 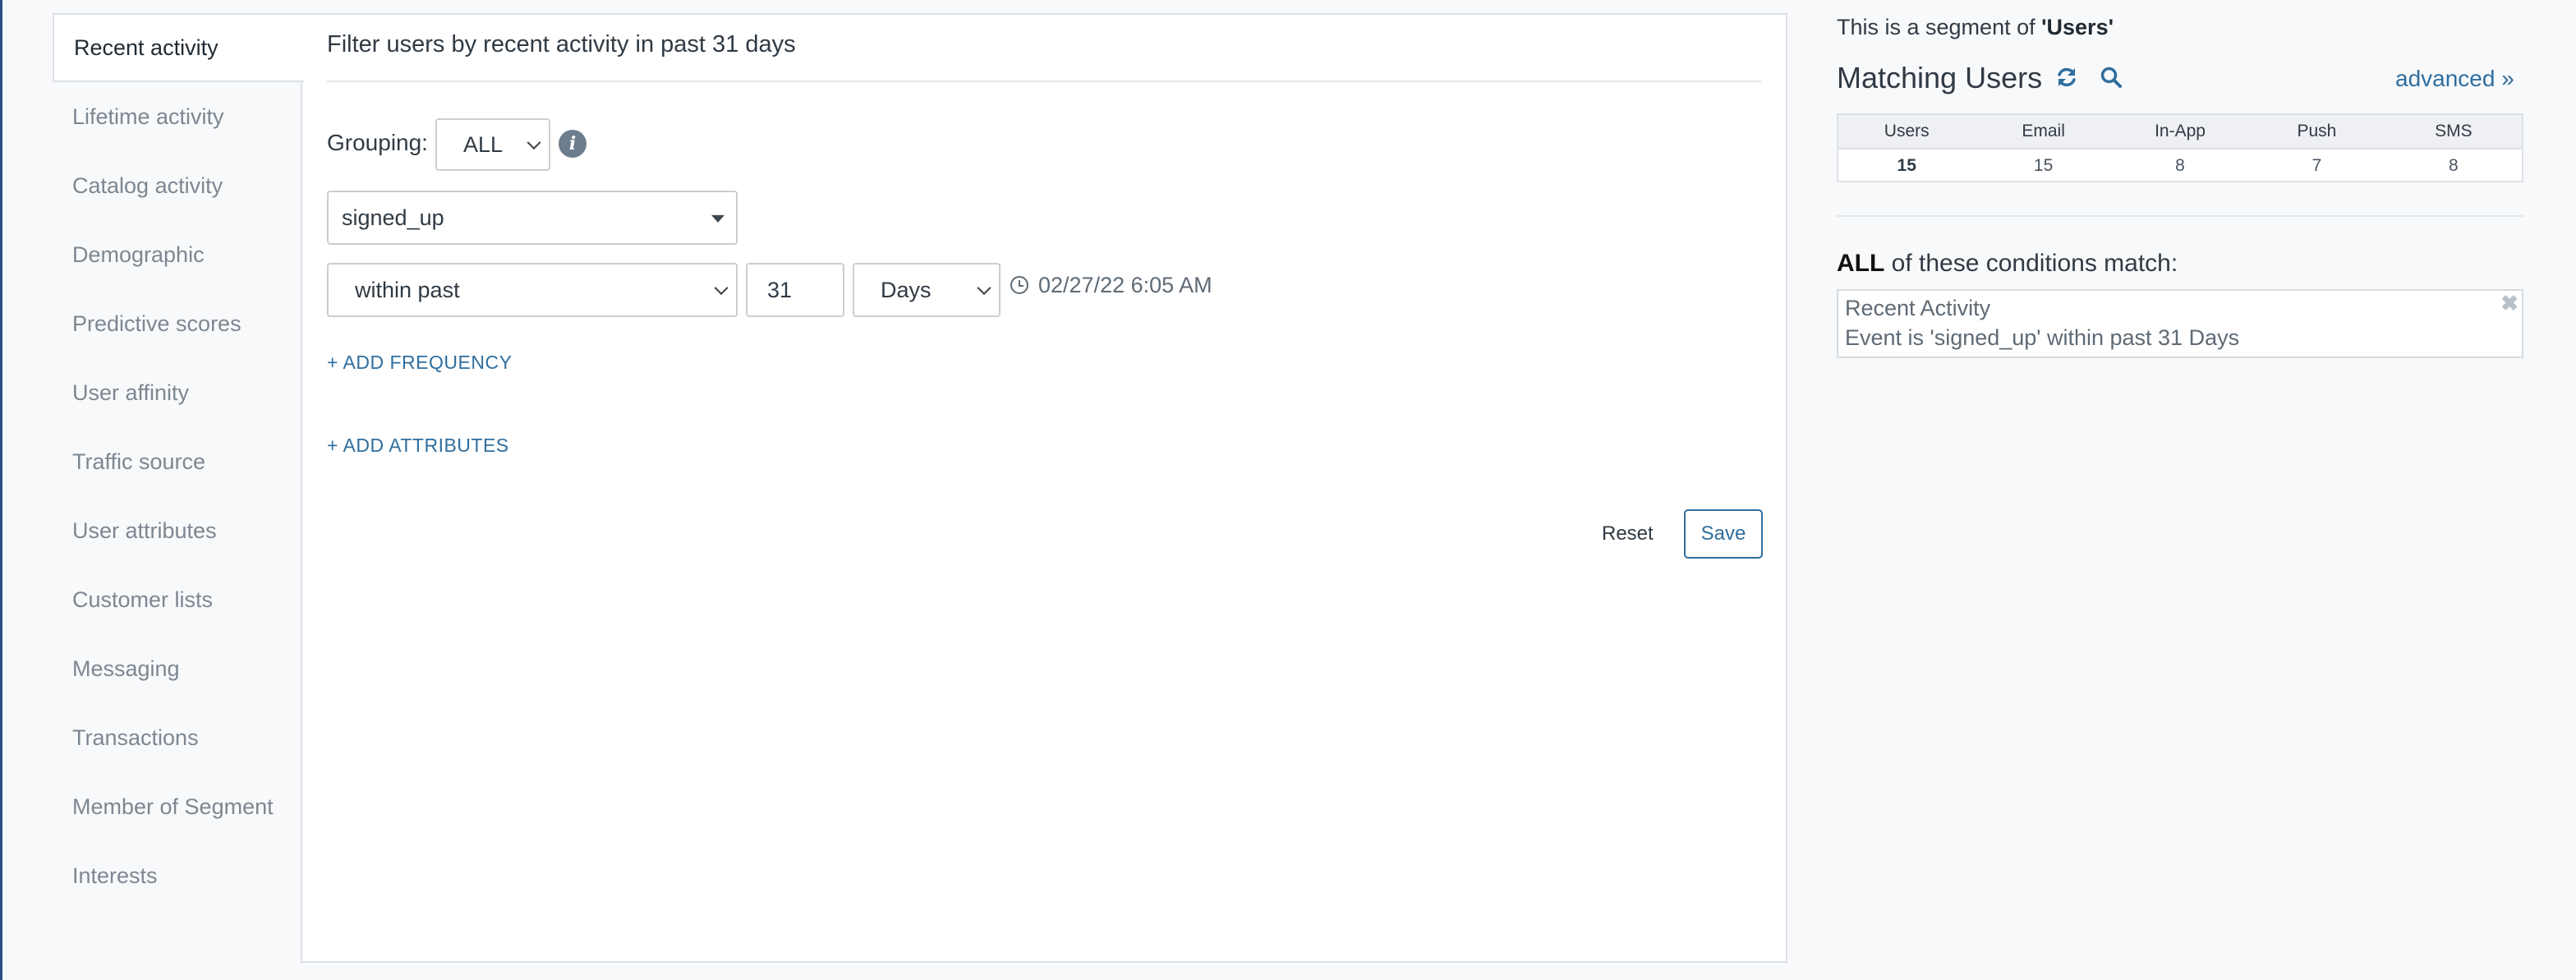 What do you see at coordinates (1861, 263) in the screenshot?
I see `conditions-mode: ALL` at bounding box center [1861, 263].